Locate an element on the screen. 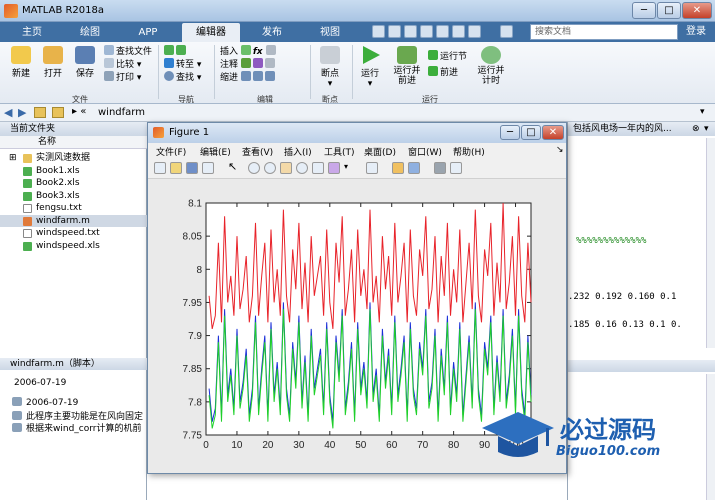 The image size is (715, 500). rotate-3d-icon is located at coordinates (302, 168).